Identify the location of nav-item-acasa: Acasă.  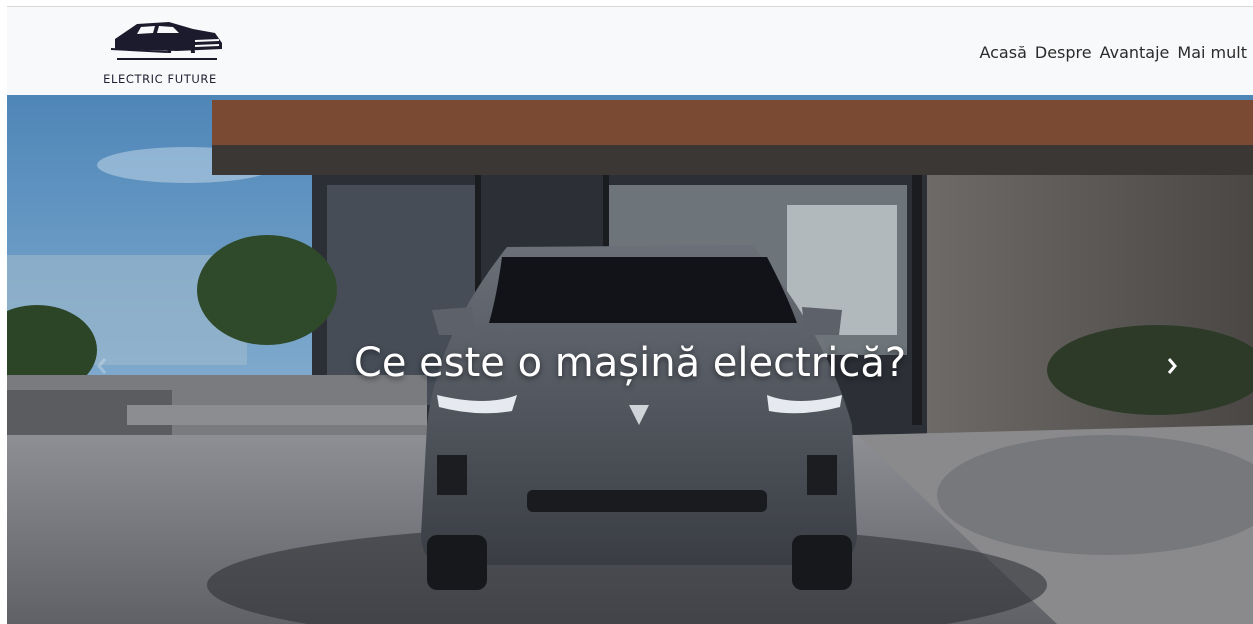
(1002, 52).